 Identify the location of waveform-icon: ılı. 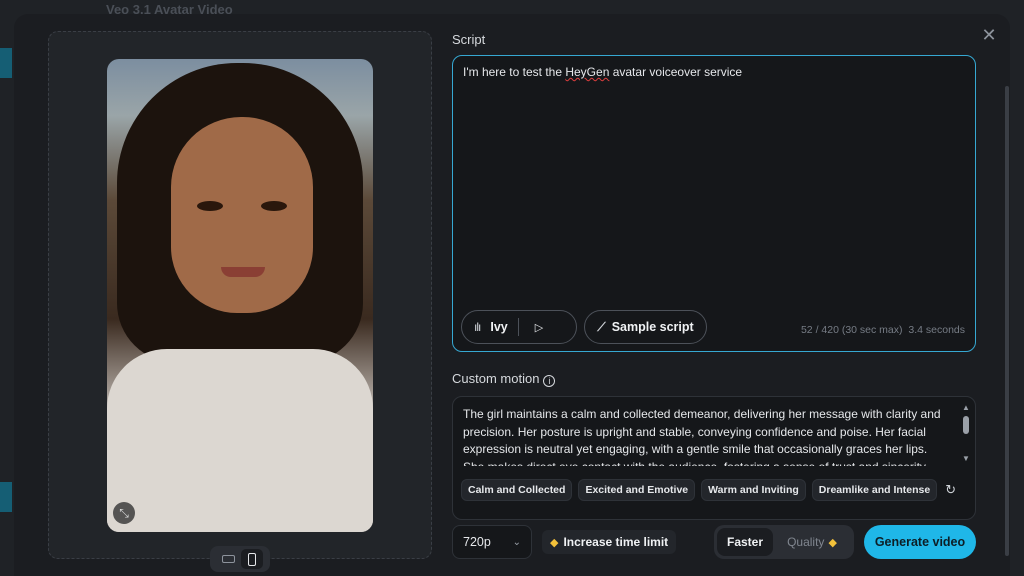
(477, 327).